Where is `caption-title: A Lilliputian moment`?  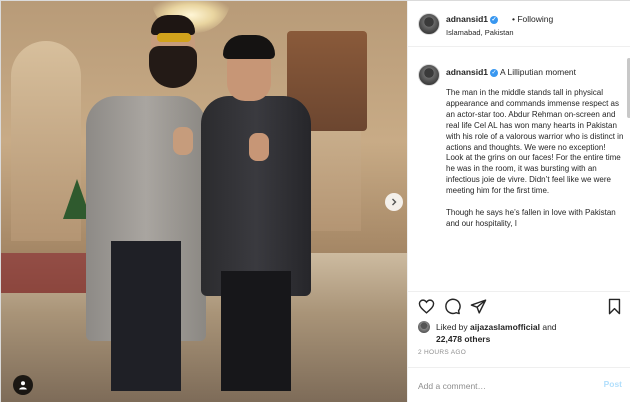
caption-title: A Lilliputian moment is located at coordinates (538, 72).